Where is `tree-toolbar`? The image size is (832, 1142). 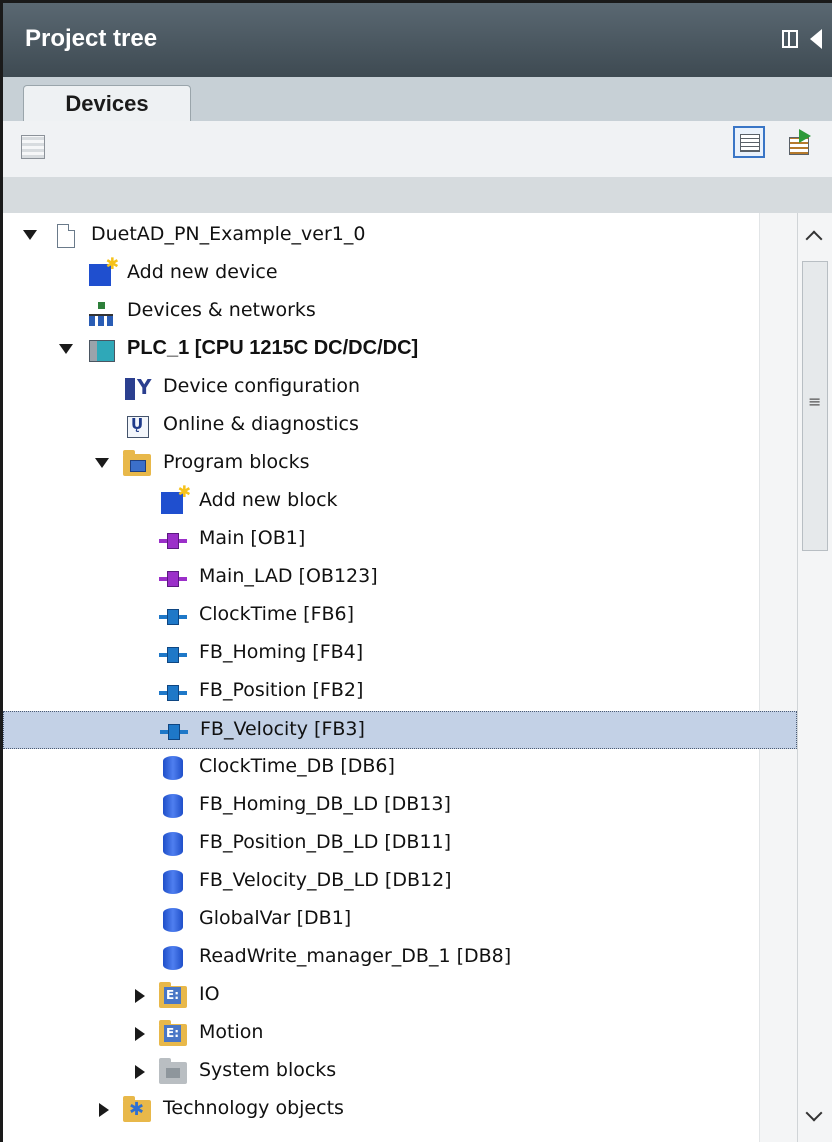 tree-toolbar is located at coordinates (417, 149).